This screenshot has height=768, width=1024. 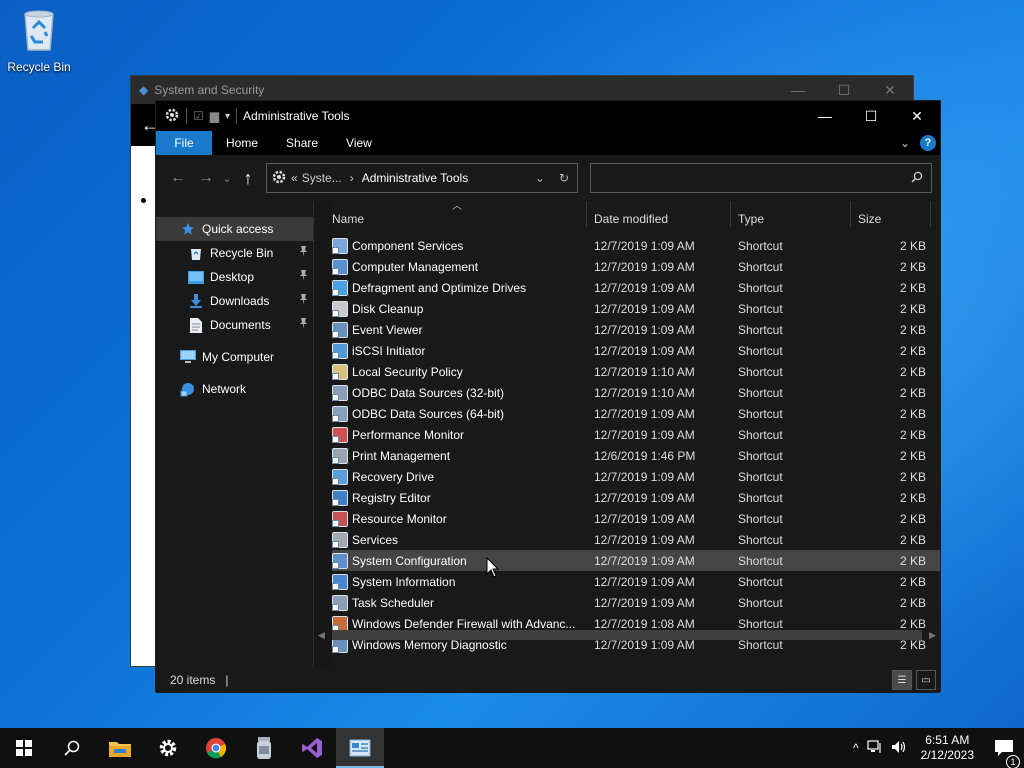 What do you see at coordinates (636, 539) in the screenshot?
I see `file-row: Services 12/7/2019 1:09 AM Shortcut 2 KB` at bounding box center [636, 539].